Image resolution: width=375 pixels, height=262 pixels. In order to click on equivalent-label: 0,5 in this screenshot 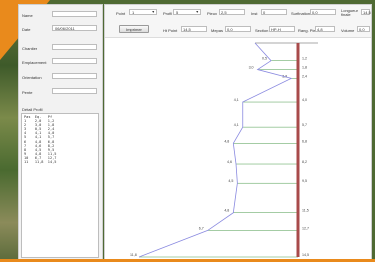, I will do `click(264, 59)`.